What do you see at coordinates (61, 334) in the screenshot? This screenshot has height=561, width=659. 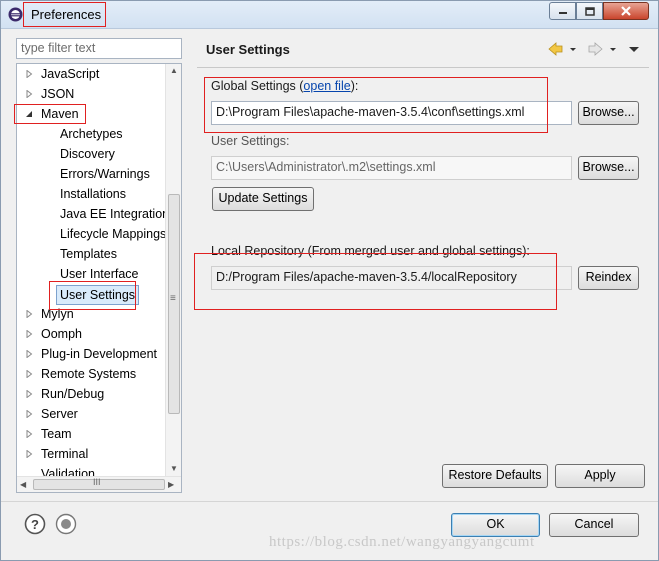 I see `tree-item-label: Oomph` at bounding box center [61, 334].